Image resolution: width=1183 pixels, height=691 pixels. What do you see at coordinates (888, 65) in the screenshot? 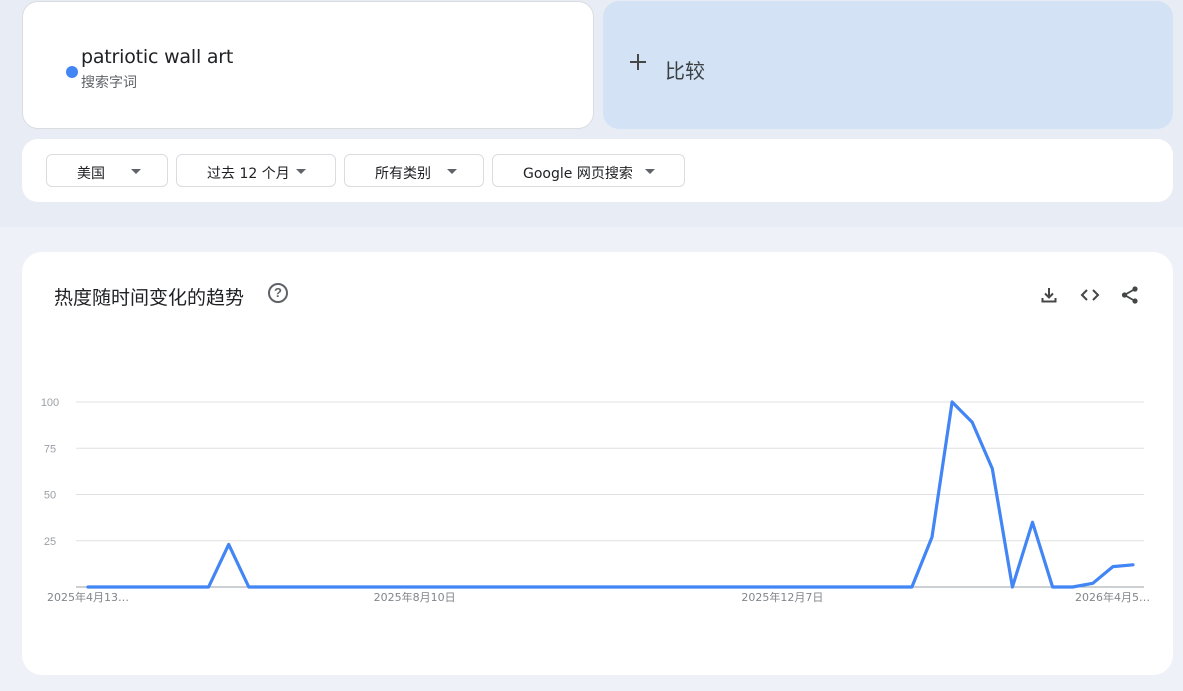
I see `compare-button: 比较` at bounding box center [888, 65].